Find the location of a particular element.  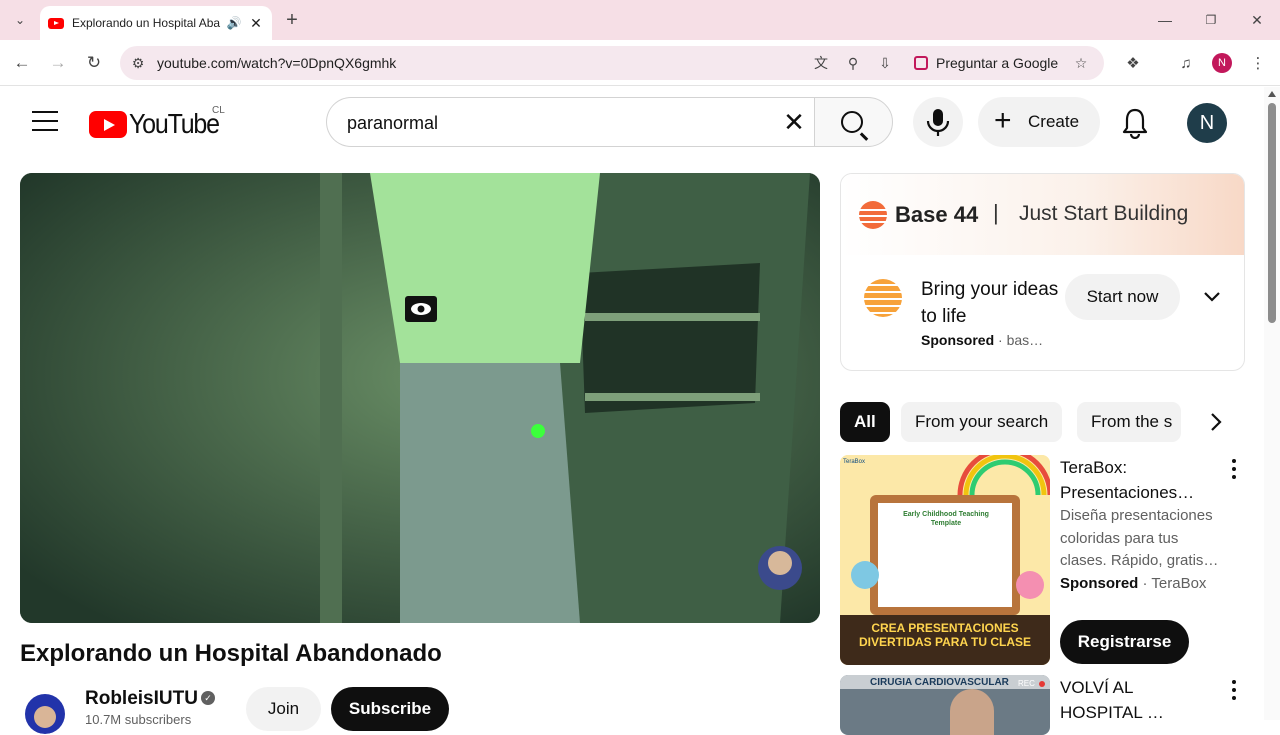

join-button: Join is located at coordinates (283, 709).